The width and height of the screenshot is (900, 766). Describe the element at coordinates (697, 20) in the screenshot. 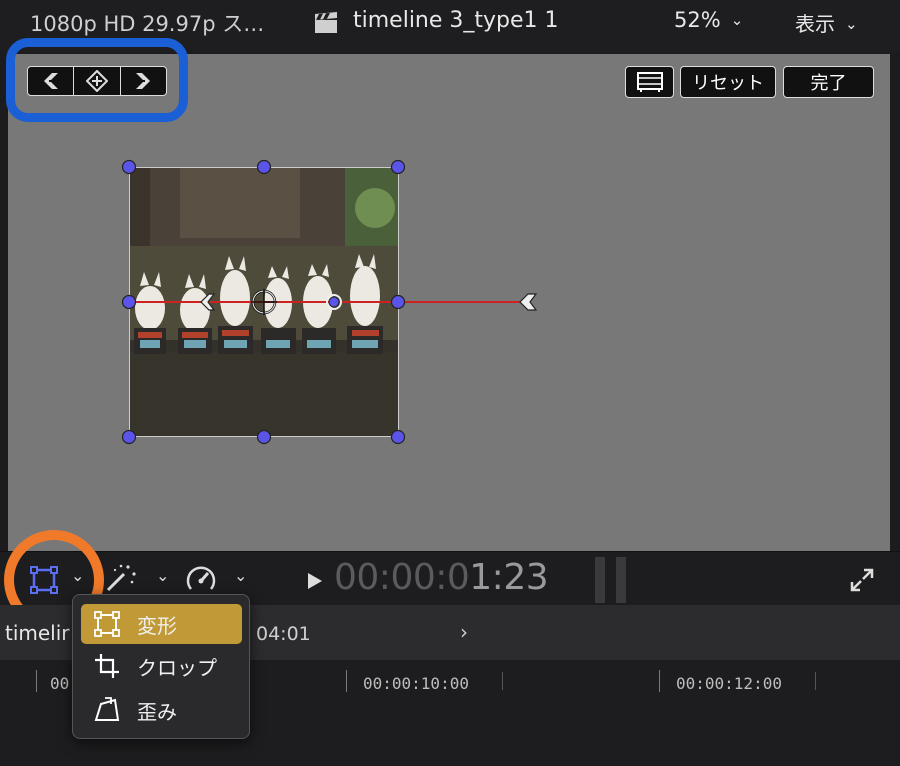

I see `zoom-value: 52%` at that location.